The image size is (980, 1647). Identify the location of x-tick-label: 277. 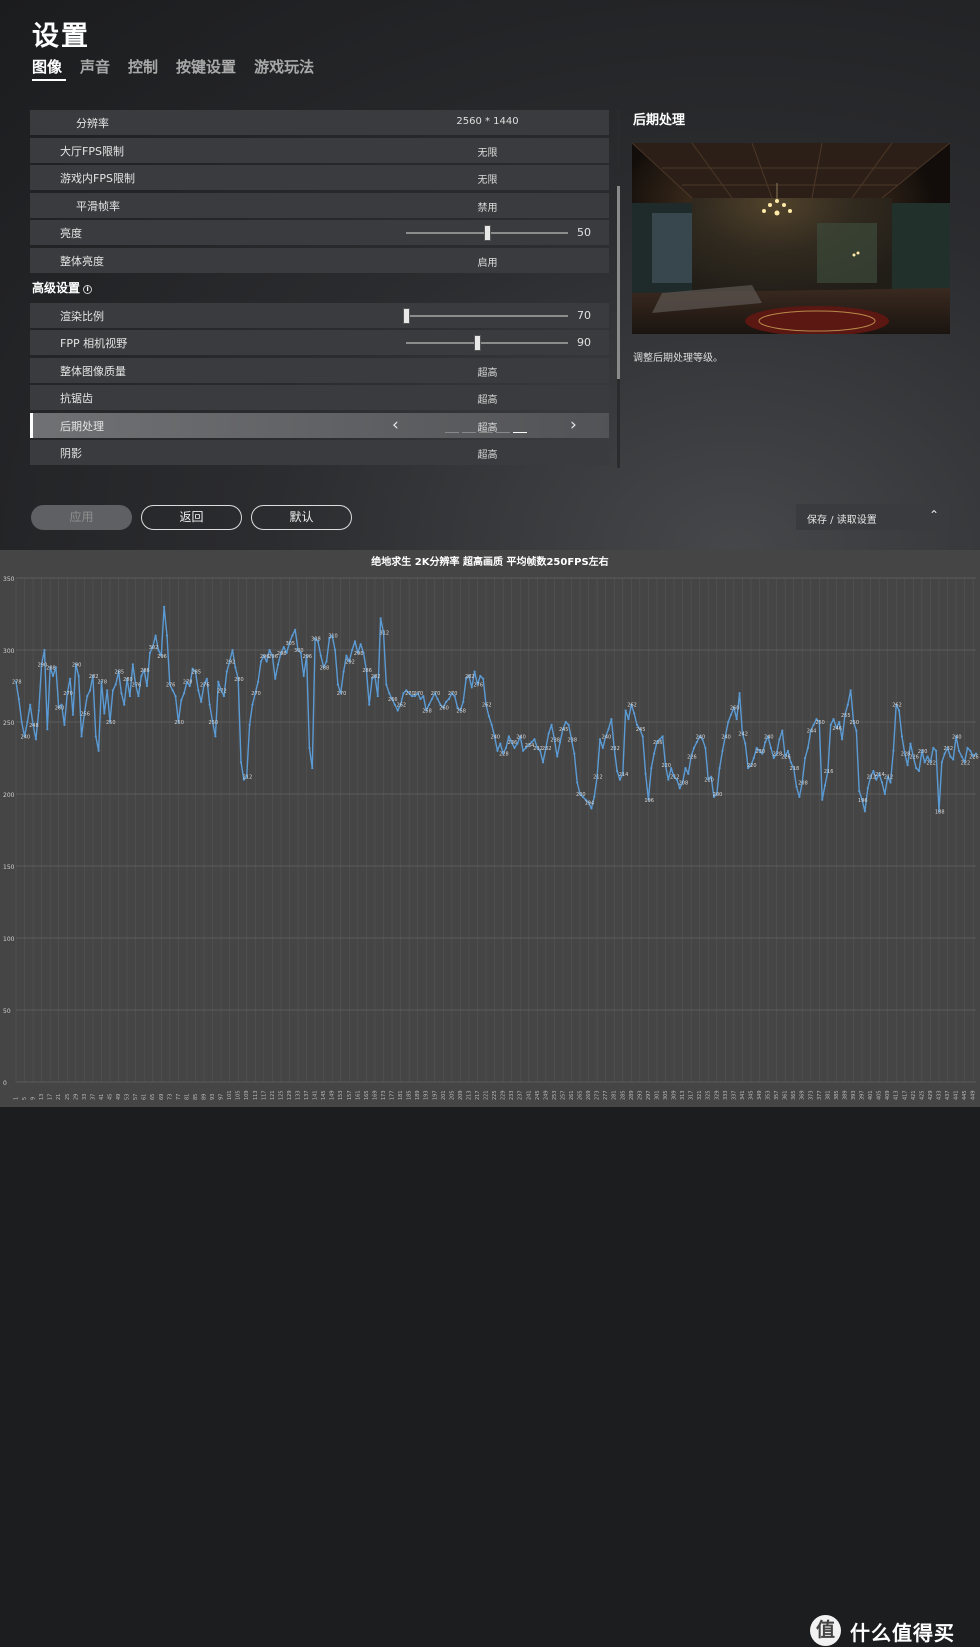
(606, 1095).